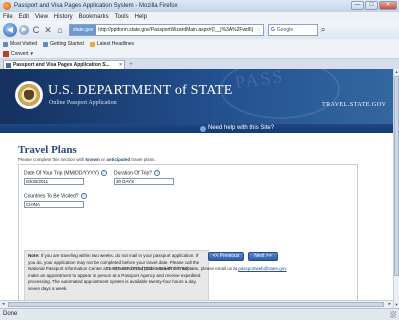  I want to click on menu-view: View, so click(41, 17).